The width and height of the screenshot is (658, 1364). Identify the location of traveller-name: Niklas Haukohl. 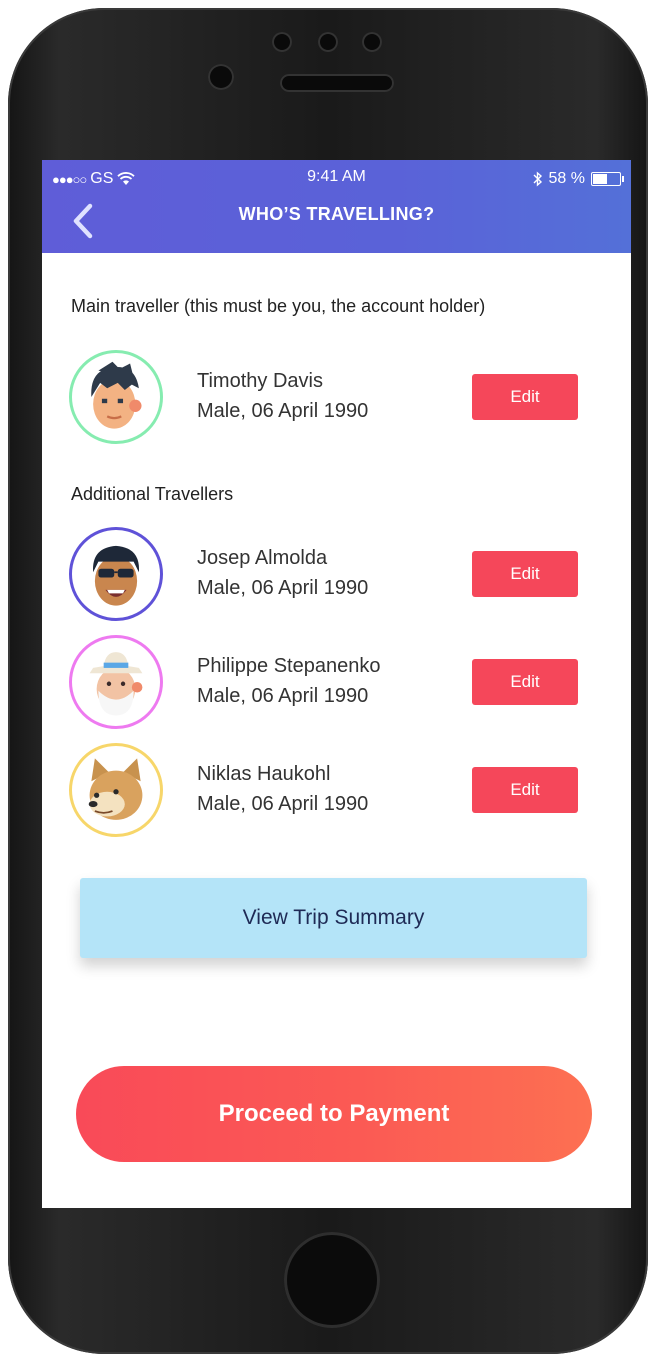
(264, 774).